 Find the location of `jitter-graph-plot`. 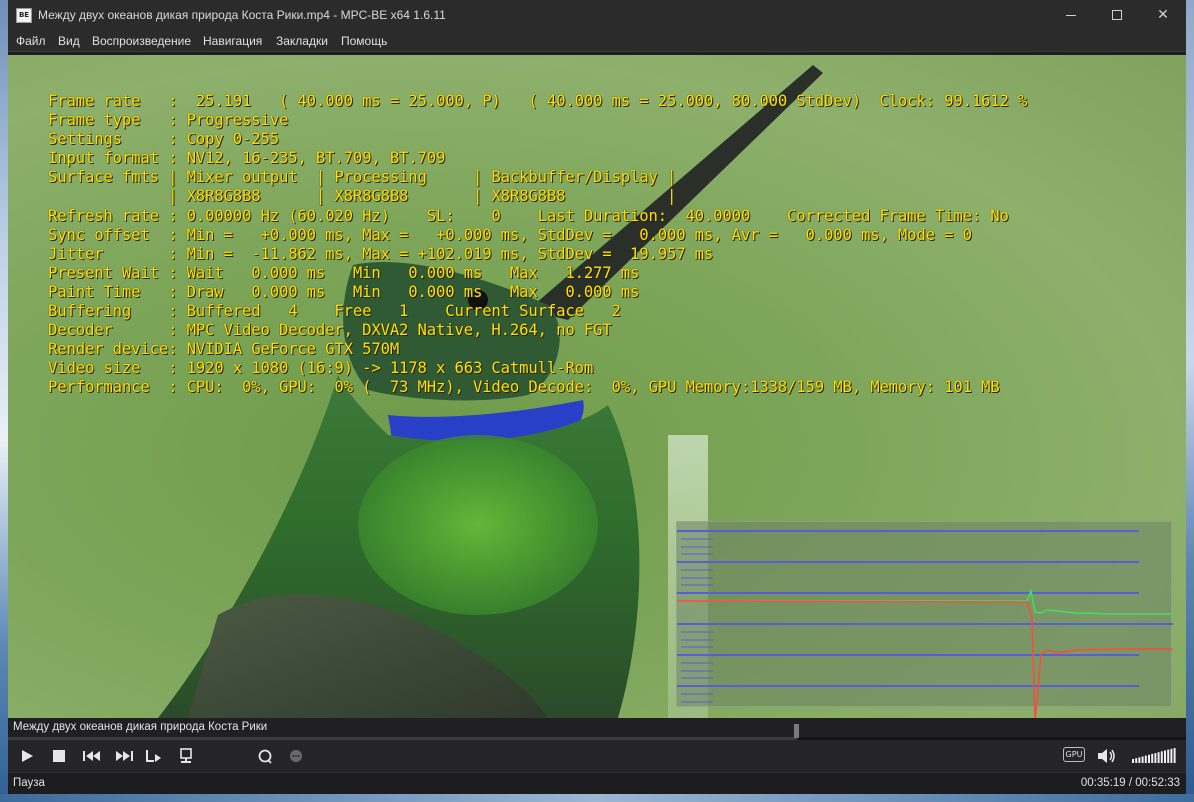

jitter-graph-plot is located at coordinates (925, 624).